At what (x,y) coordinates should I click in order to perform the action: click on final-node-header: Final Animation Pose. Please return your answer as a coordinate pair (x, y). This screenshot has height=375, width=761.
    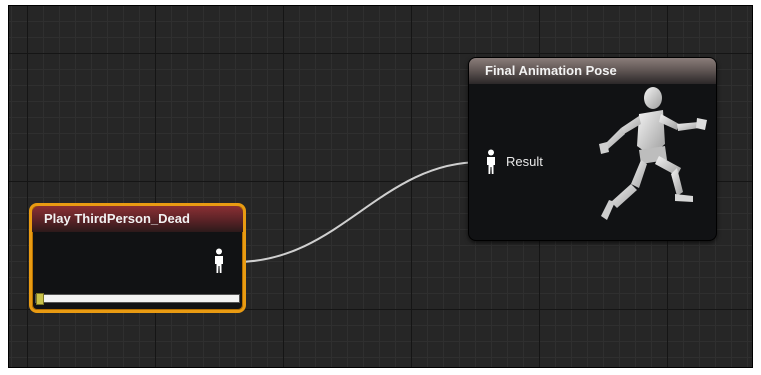
    Looking at the image, I should click on (592, 71).